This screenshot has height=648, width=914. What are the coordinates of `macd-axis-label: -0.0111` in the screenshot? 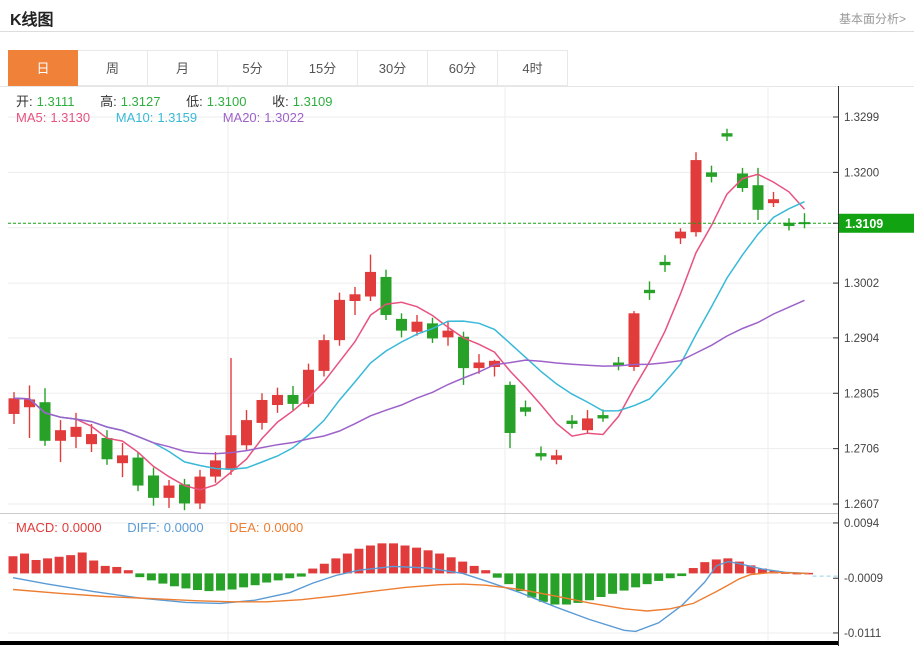 It's located at (862, 634).